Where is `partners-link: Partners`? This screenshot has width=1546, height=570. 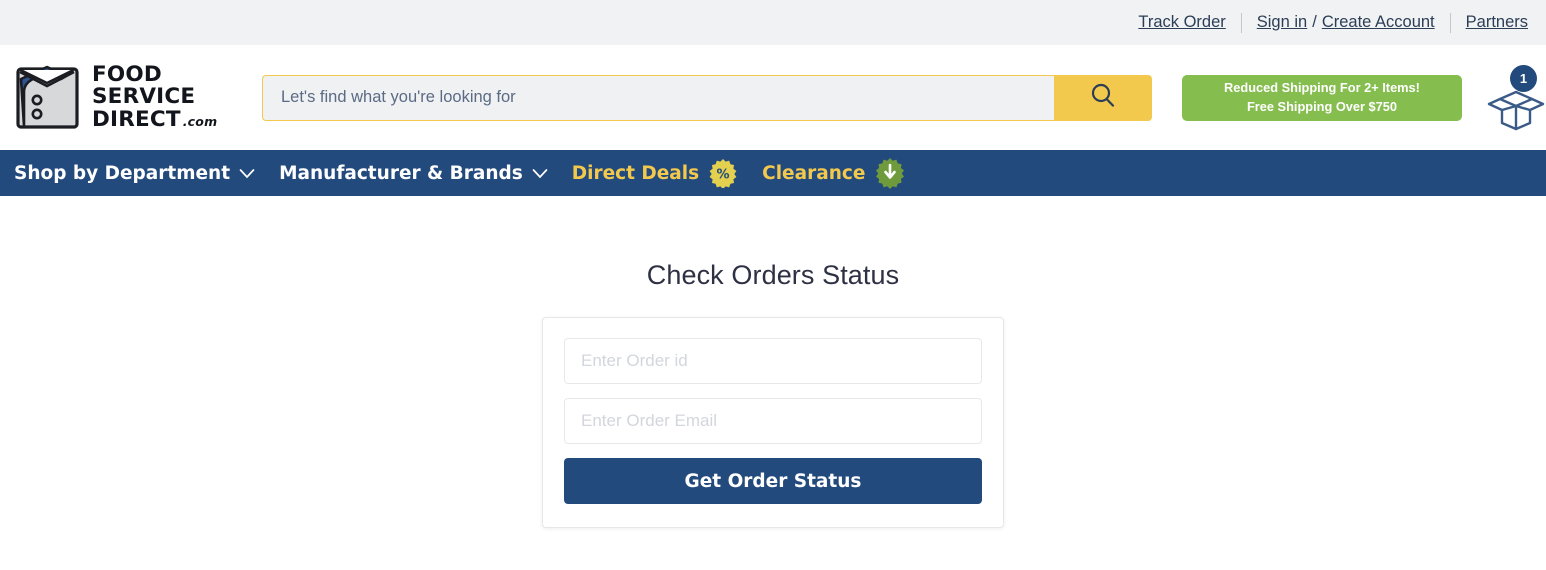
partners-link: Partners is located at coordinates (1497, 22).